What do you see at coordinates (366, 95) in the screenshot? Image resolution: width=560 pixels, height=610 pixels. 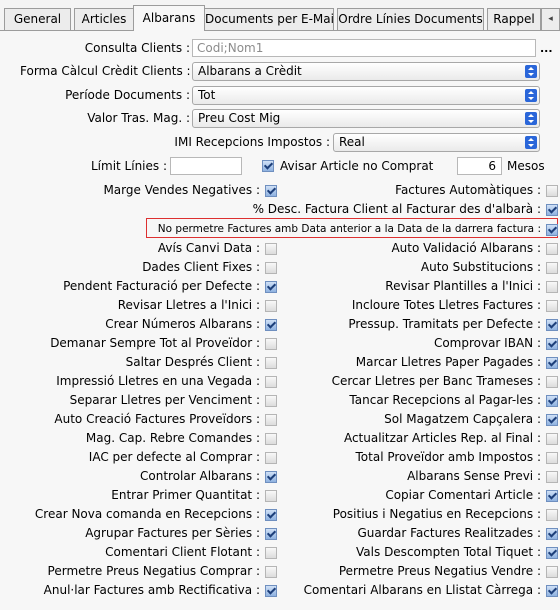 I see `periode-documents-select: Tot` at bounding box center [366, 95].